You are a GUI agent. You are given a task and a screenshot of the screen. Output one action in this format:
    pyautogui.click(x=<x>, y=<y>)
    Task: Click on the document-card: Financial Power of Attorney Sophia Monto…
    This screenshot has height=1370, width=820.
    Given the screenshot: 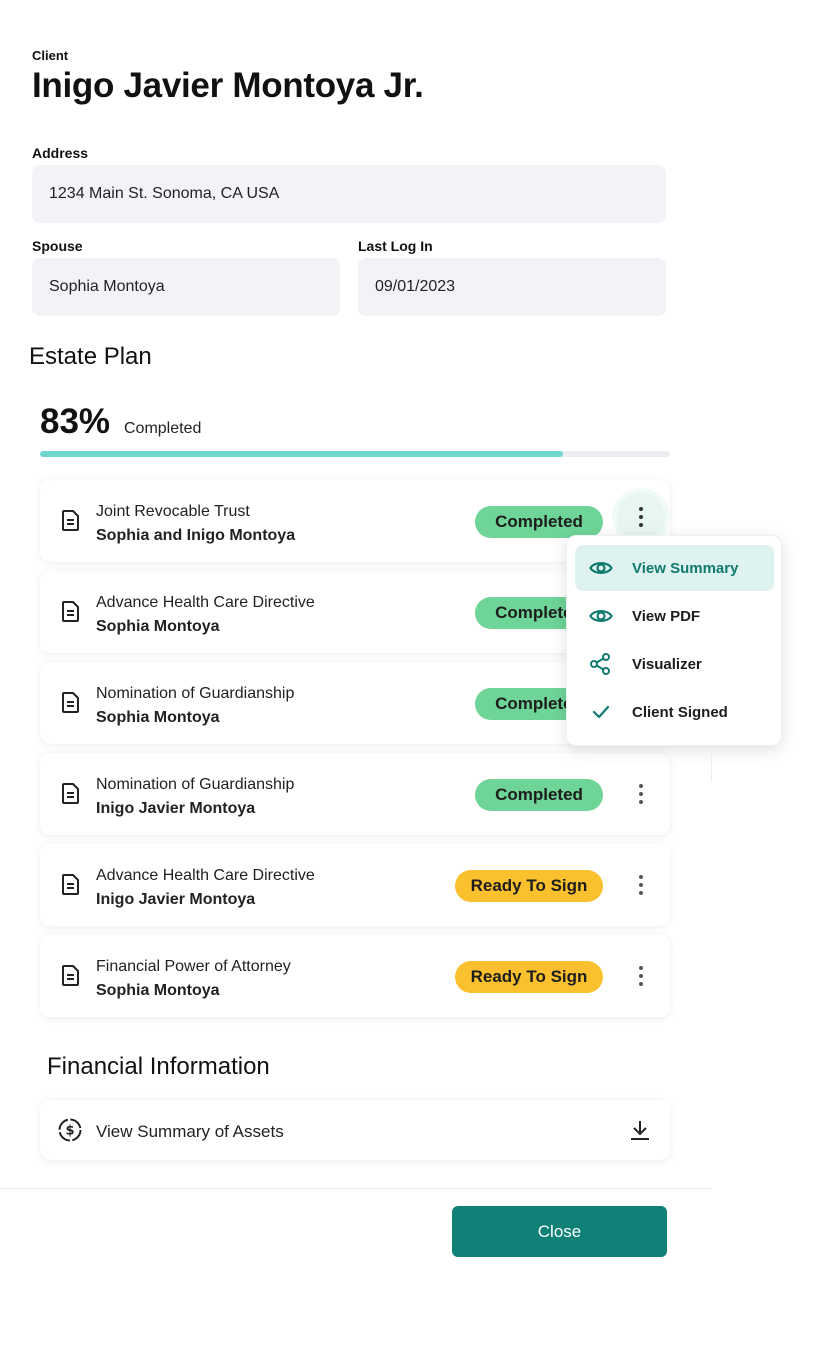 What is the action you would take?
    pyautogui.click(x=355, y=976)
    